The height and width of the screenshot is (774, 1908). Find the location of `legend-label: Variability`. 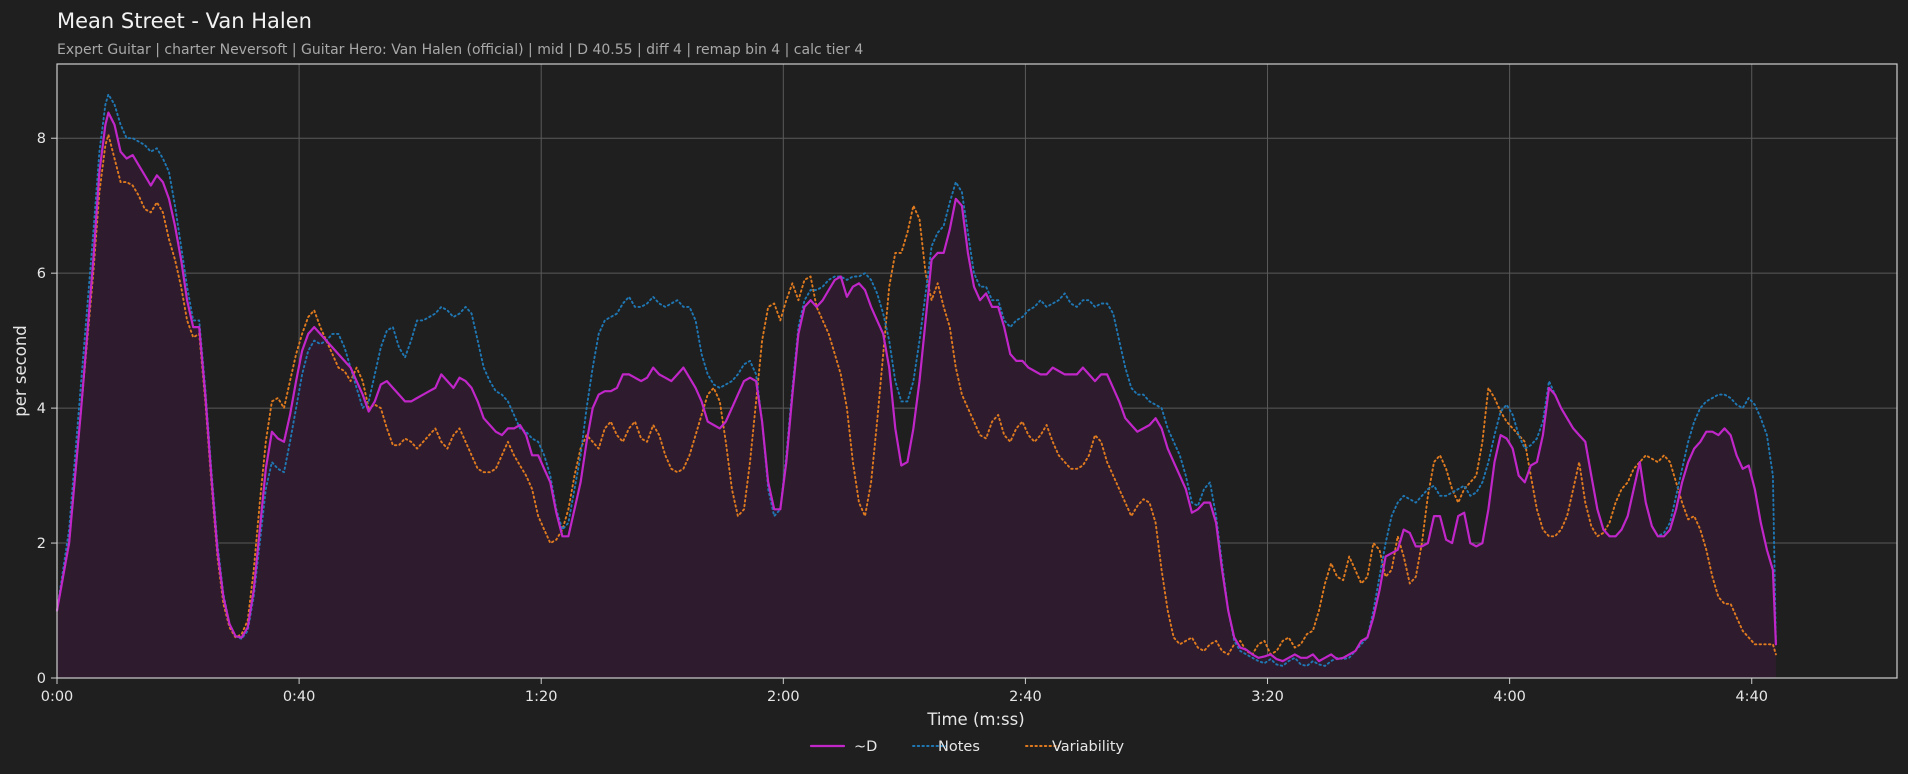

legend-label: Variability is located at coordinates (1088, 747).